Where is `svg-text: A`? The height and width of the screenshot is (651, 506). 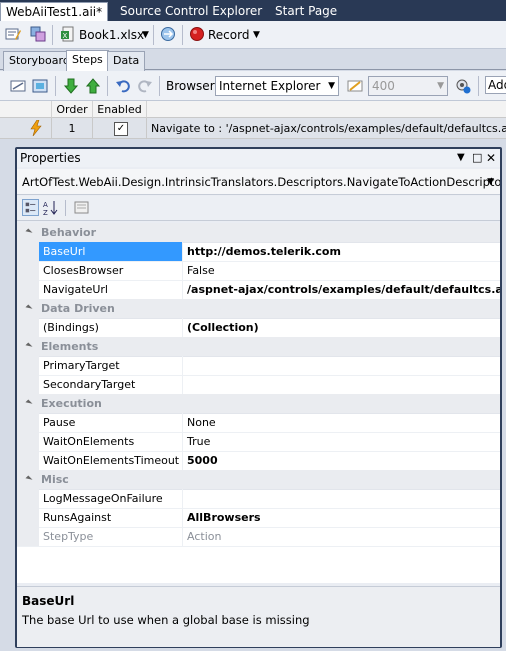
svg-text: A is located at coordinates (45, 205).